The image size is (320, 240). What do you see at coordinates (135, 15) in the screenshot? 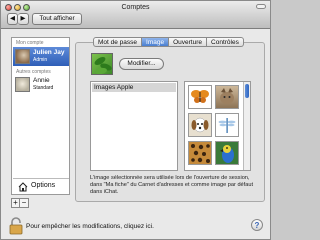
I see `title-bar: Comptes ◀ ▶ Tout afficher` at bounding box center [135, 15].